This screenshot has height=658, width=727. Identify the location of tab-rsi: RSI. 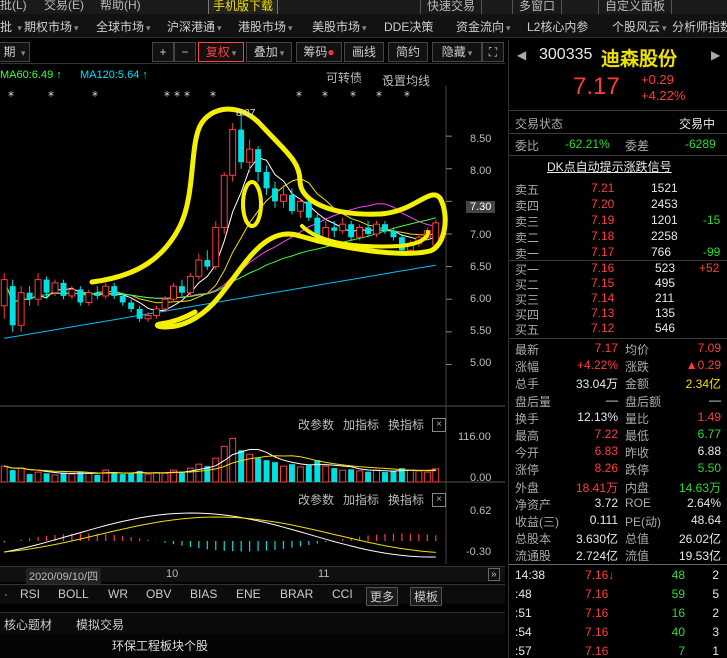
(30, 594).